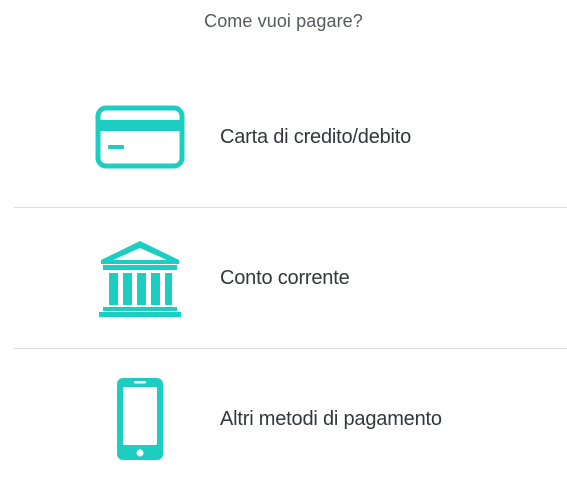  Describe the element at coordinates (316, 136) in the screenshot. I see `payment-option-label: Carta di credito/debito` at that location.